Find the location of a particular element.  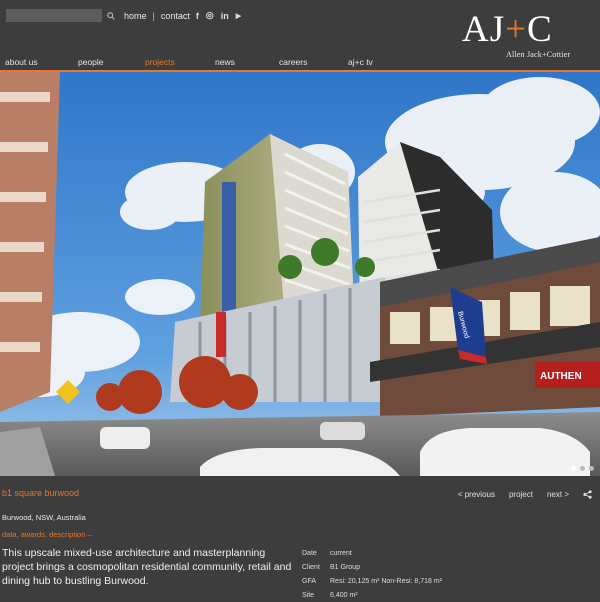

linkedin-icon: in is located at coordinates (225, 16).